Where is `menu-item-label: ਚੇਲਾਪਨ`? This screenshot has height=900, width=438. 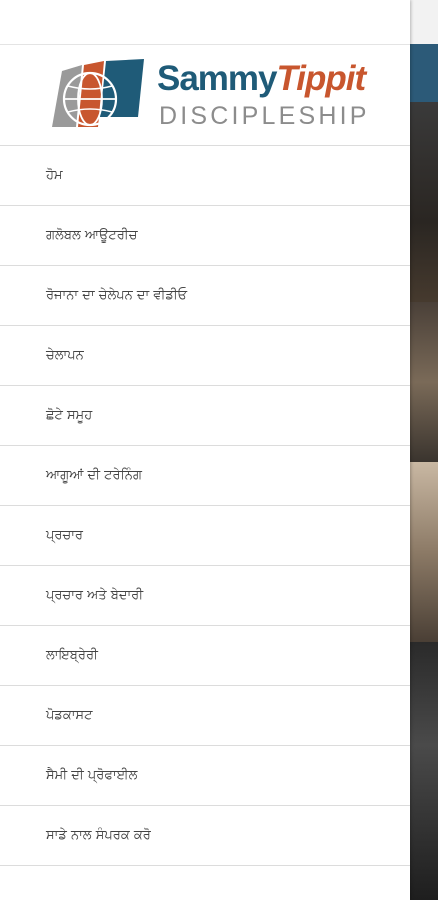
menu-item-label: ਚੇਲਾਪਨ is located at coordinates (65, 355).